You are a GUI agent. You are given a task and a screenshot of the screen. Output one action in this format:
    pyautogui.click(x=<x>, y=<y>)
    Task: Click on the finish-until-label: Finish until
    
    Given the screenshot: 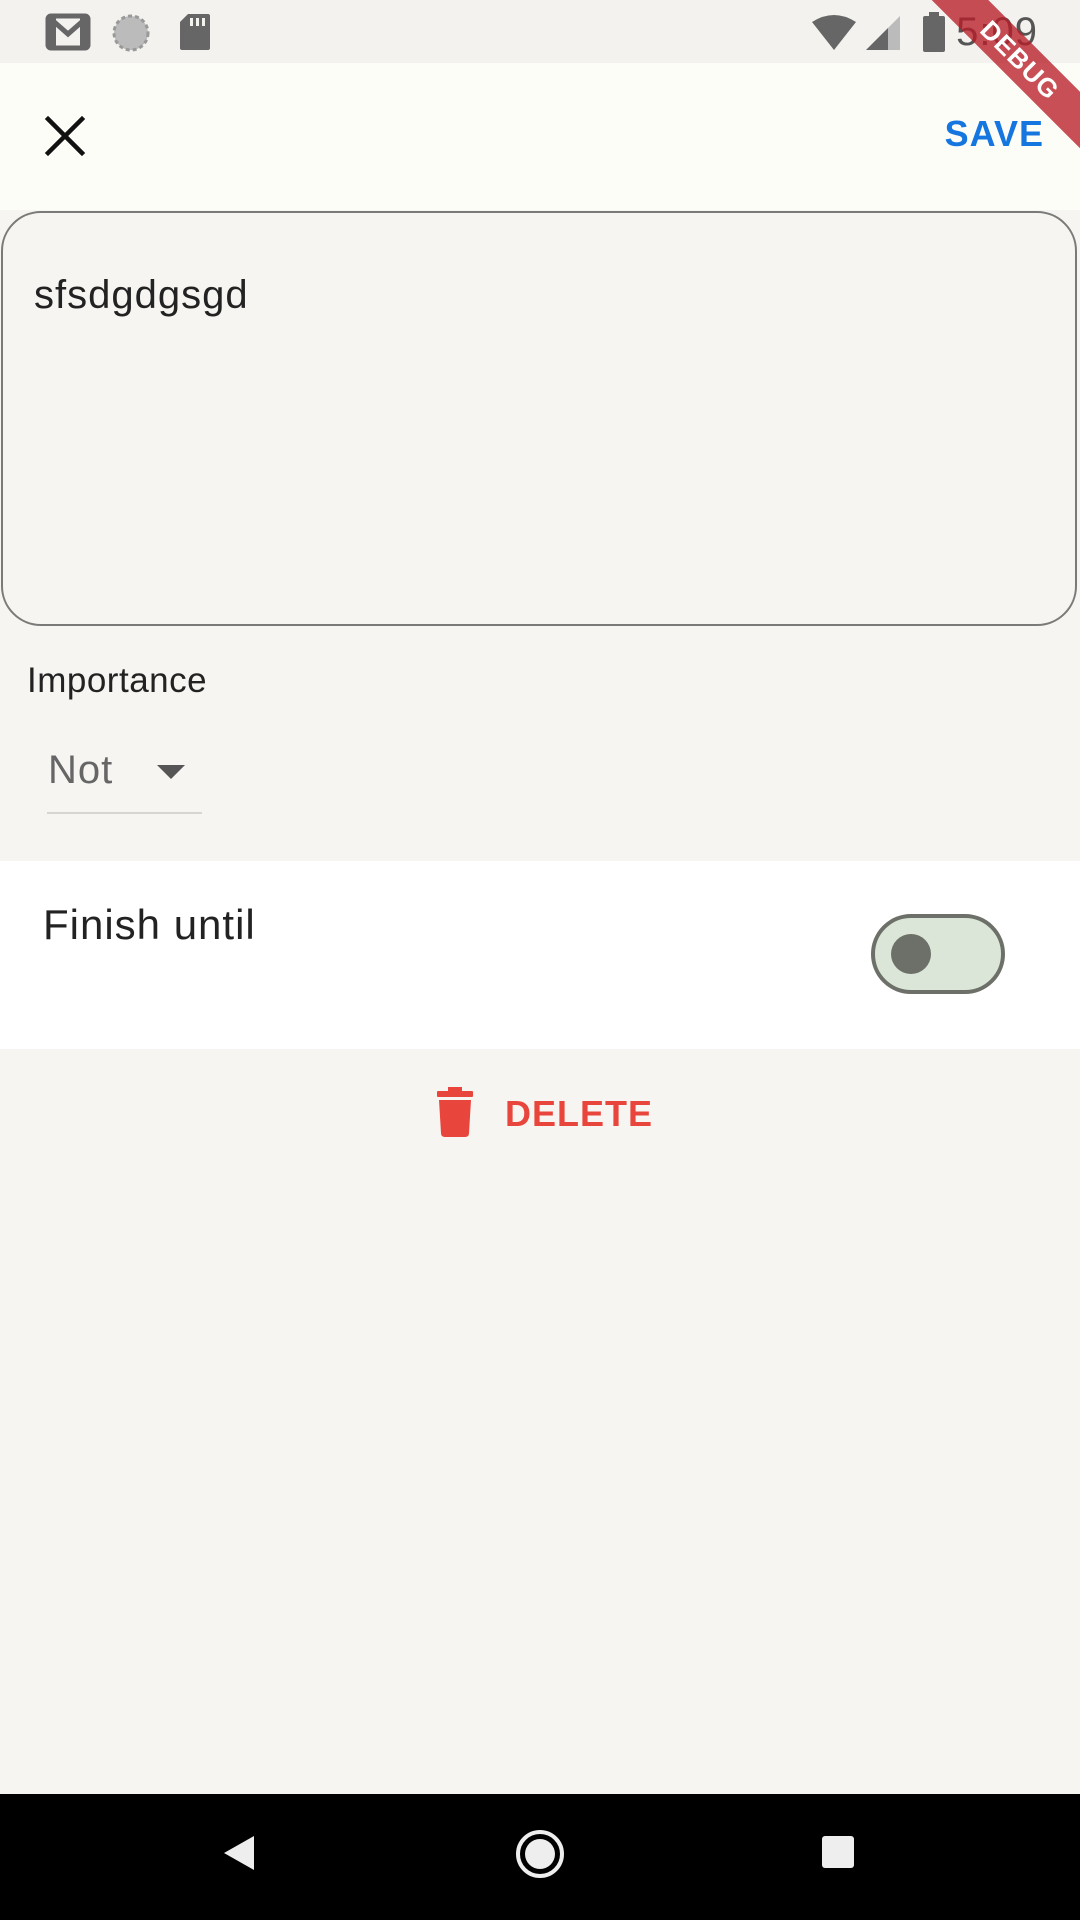 What is the action you would take?
    pyautogui.click(x=149, y=924)
    